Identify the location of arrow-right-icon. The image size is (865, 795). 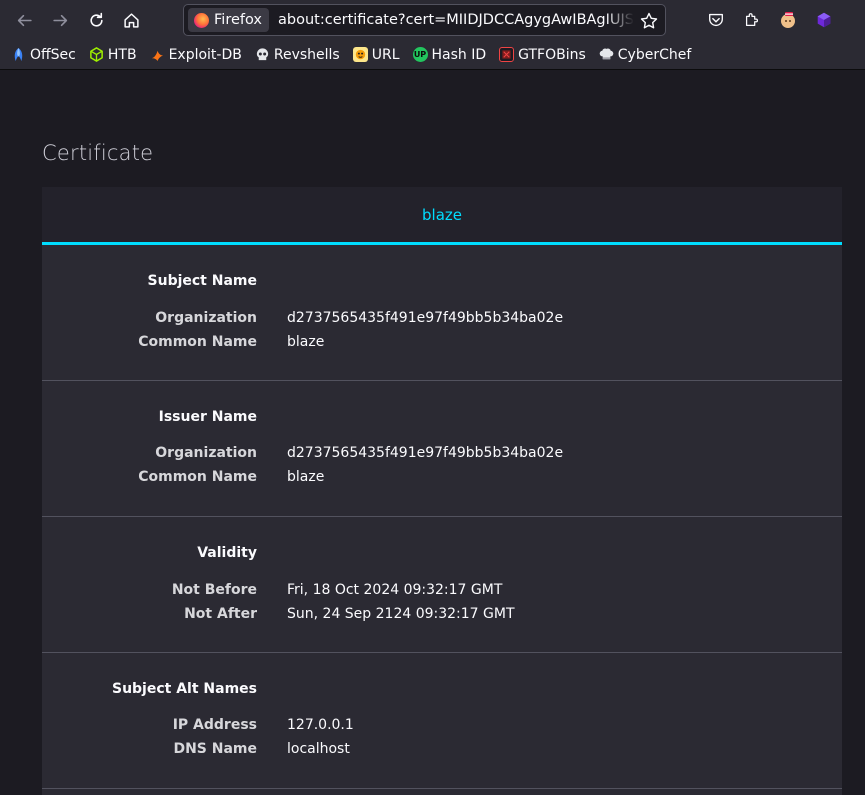
(59, 20).